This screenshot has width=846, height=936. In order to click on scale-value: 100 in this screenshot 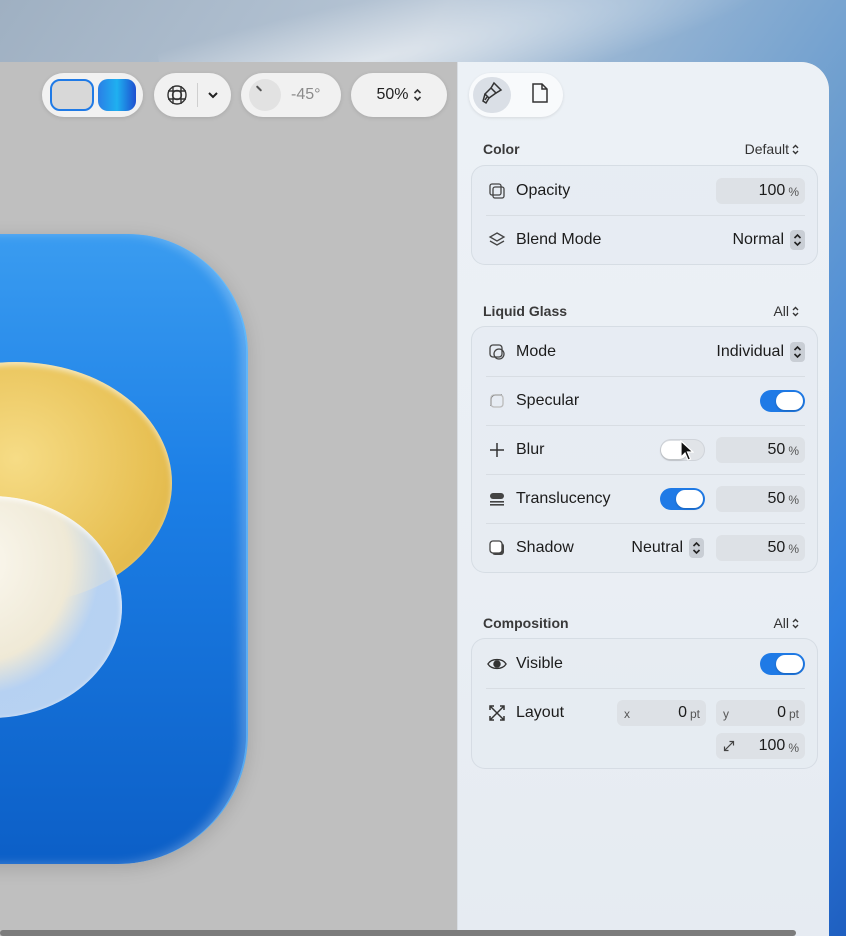, I will do `click(772, 746)`.